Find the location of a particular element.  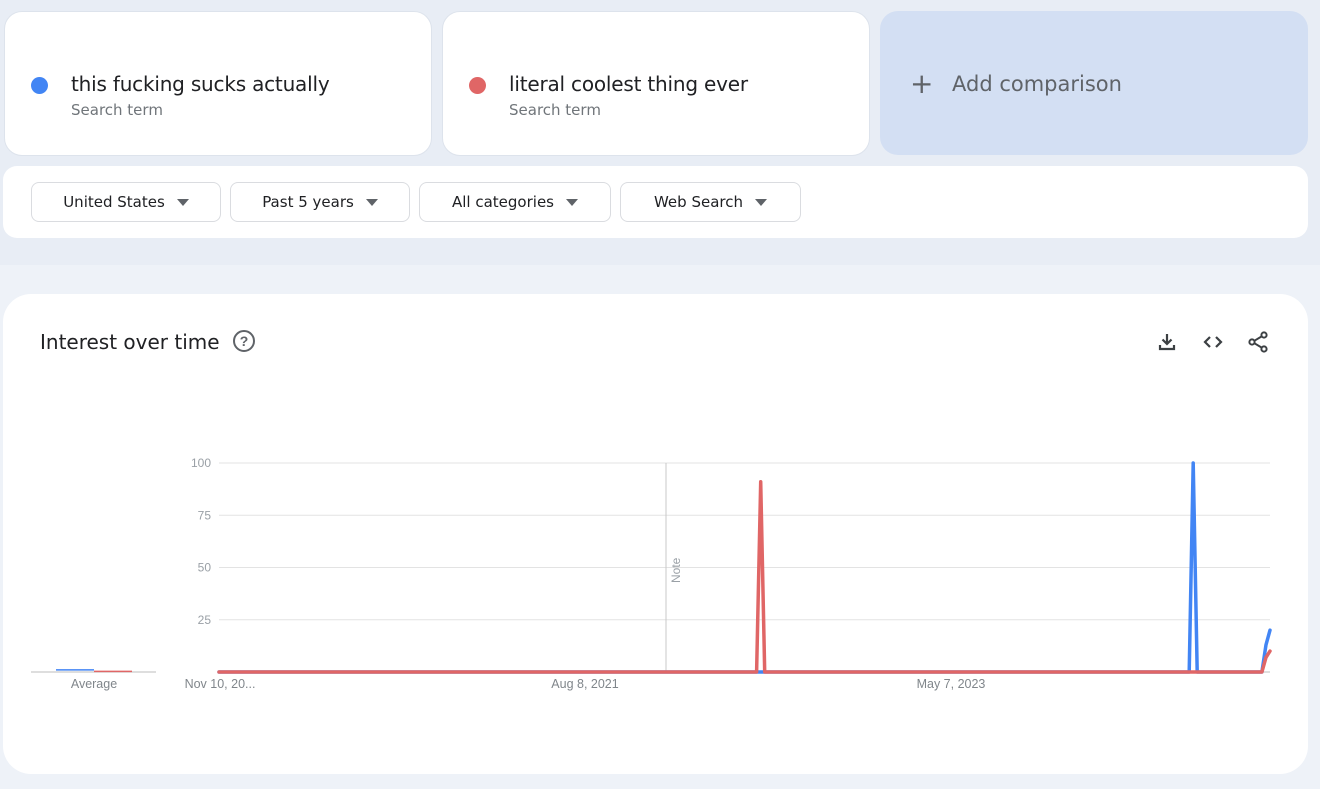

search-term-label: literal coolest thing ever is located at coordinates (628, 84).